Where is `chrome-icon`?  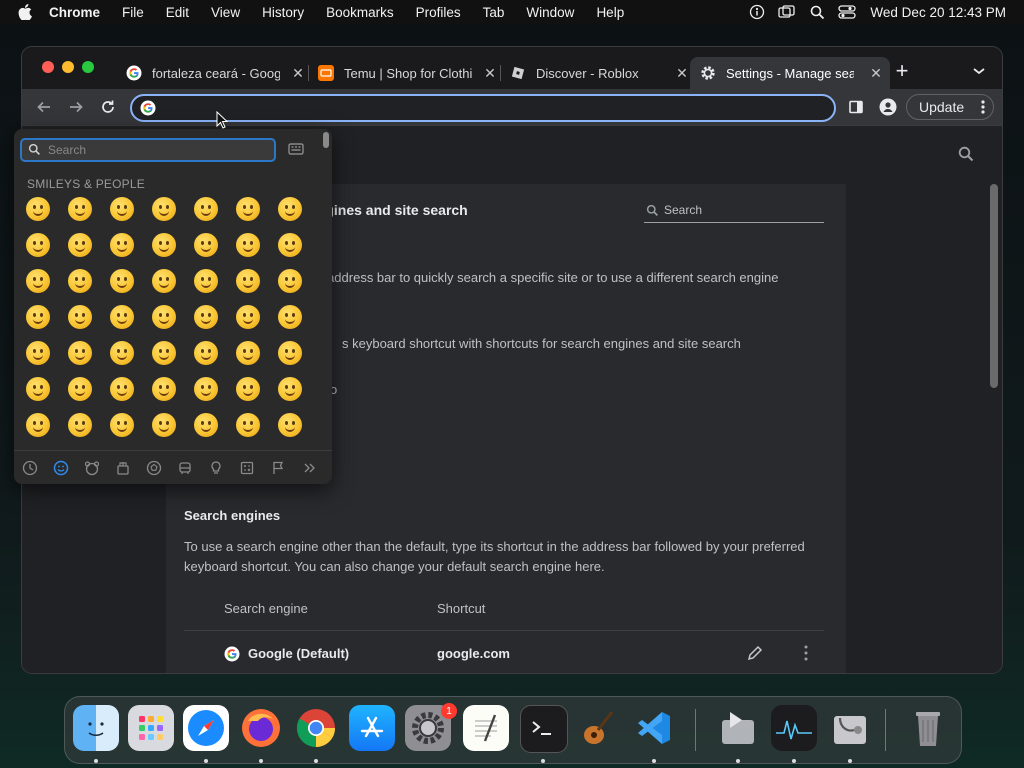 chrome-icon is located at coordinates (316, 728).